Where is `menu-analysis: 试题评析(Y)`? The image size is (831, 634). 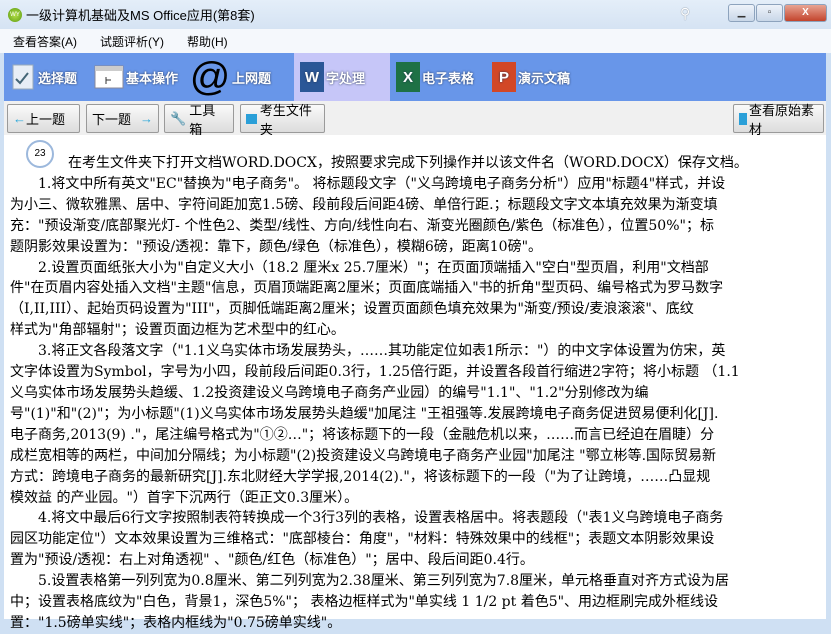 menu-analysis: 试题评析(Y) is located at coordinates (130, 41).